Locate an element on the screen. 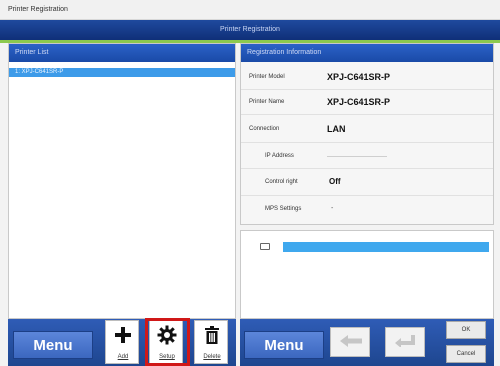  mps-settings-value: - is located at coordinates (332, 208).